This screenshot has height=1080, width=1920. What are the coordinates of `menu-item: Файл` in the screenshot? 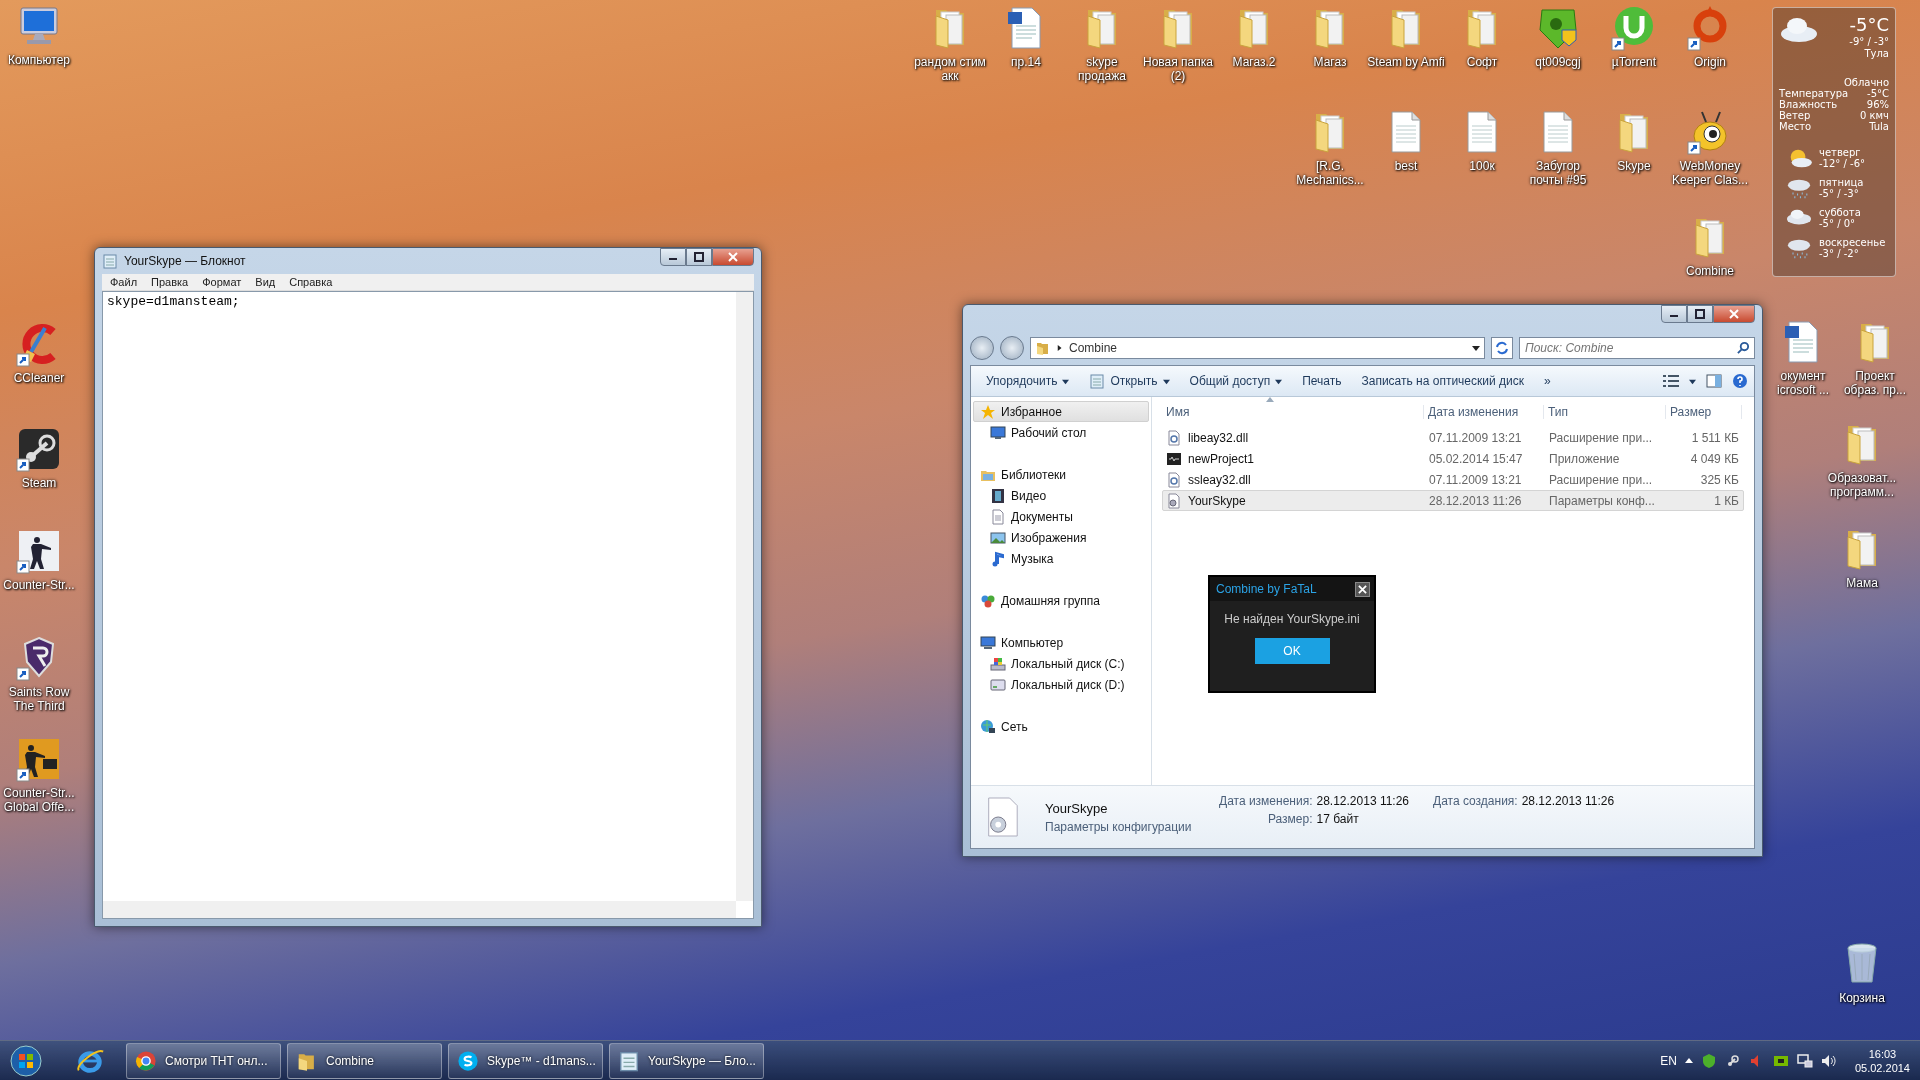 It's located at (124, 282).